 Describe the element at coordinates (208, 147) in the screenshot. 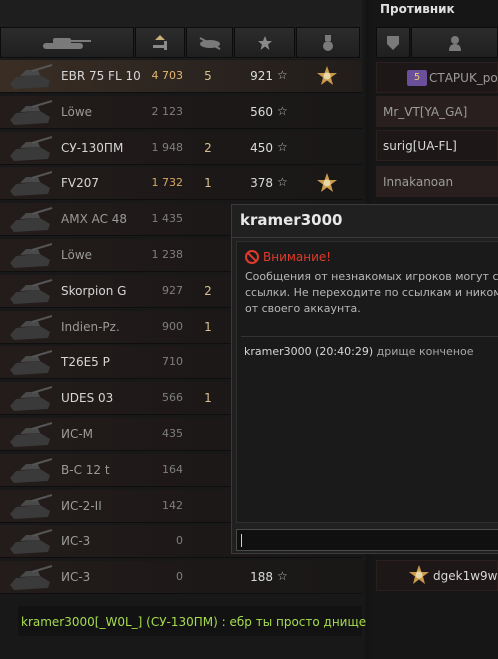

I see `kills-value: 2` at that location.